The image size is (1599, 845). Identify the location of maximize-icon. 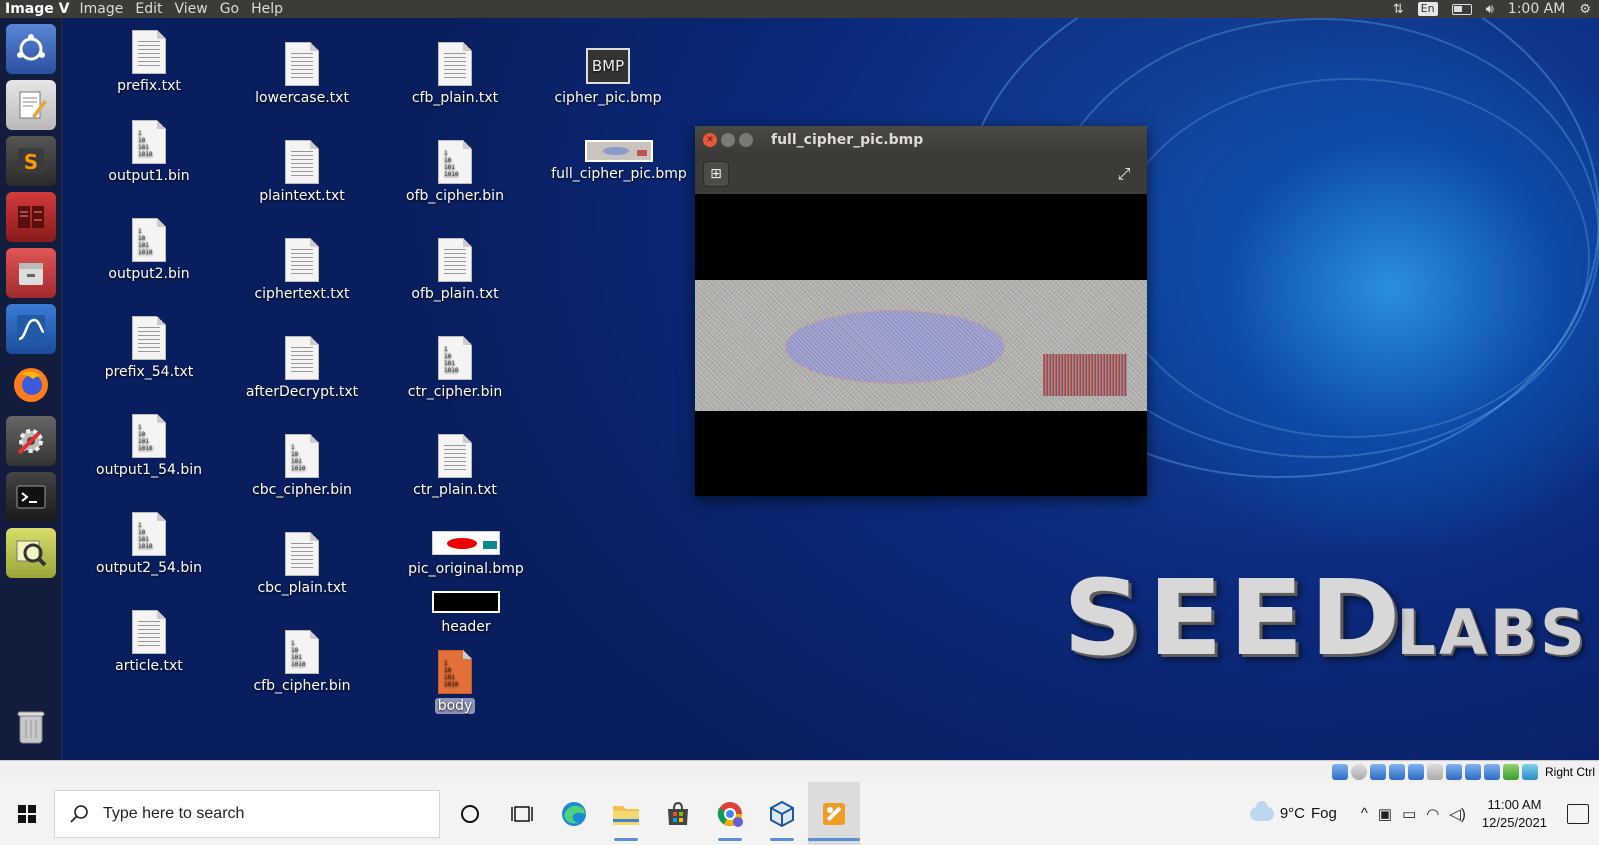
(746, 140).